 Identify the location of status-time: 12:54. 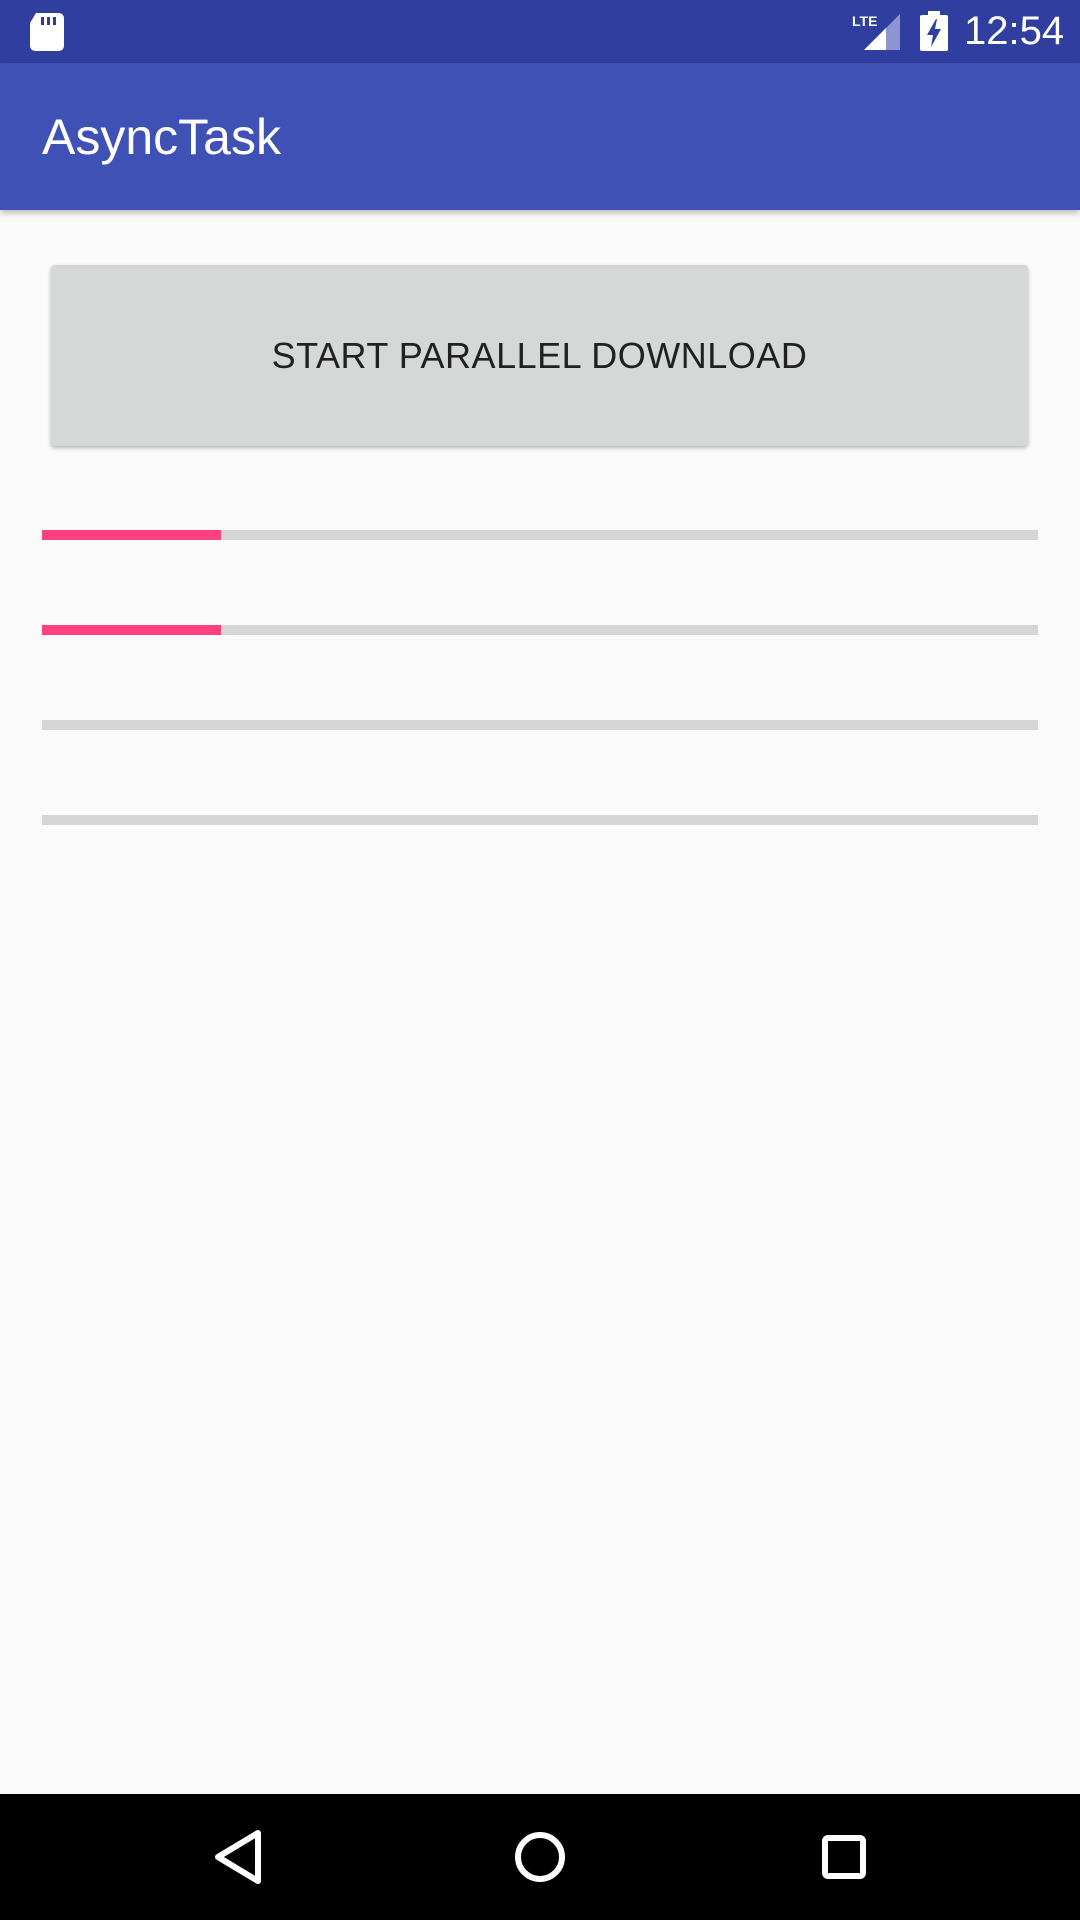
(1014, 31).